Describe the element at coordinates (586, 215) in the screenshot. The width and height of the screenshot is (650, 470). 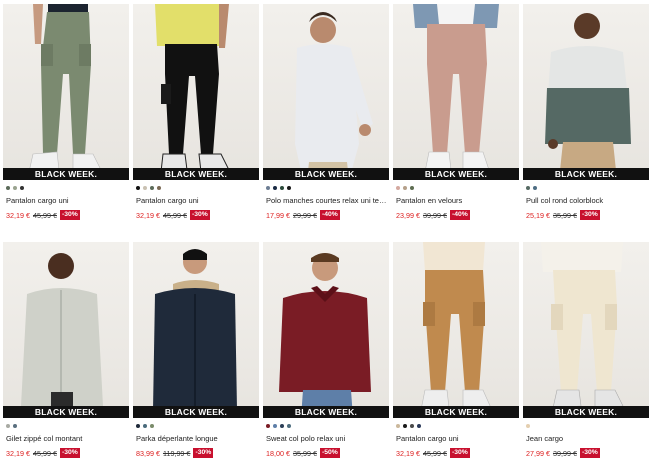
I see `price-row: 25,19 € 35,99 € -30%` at that location.